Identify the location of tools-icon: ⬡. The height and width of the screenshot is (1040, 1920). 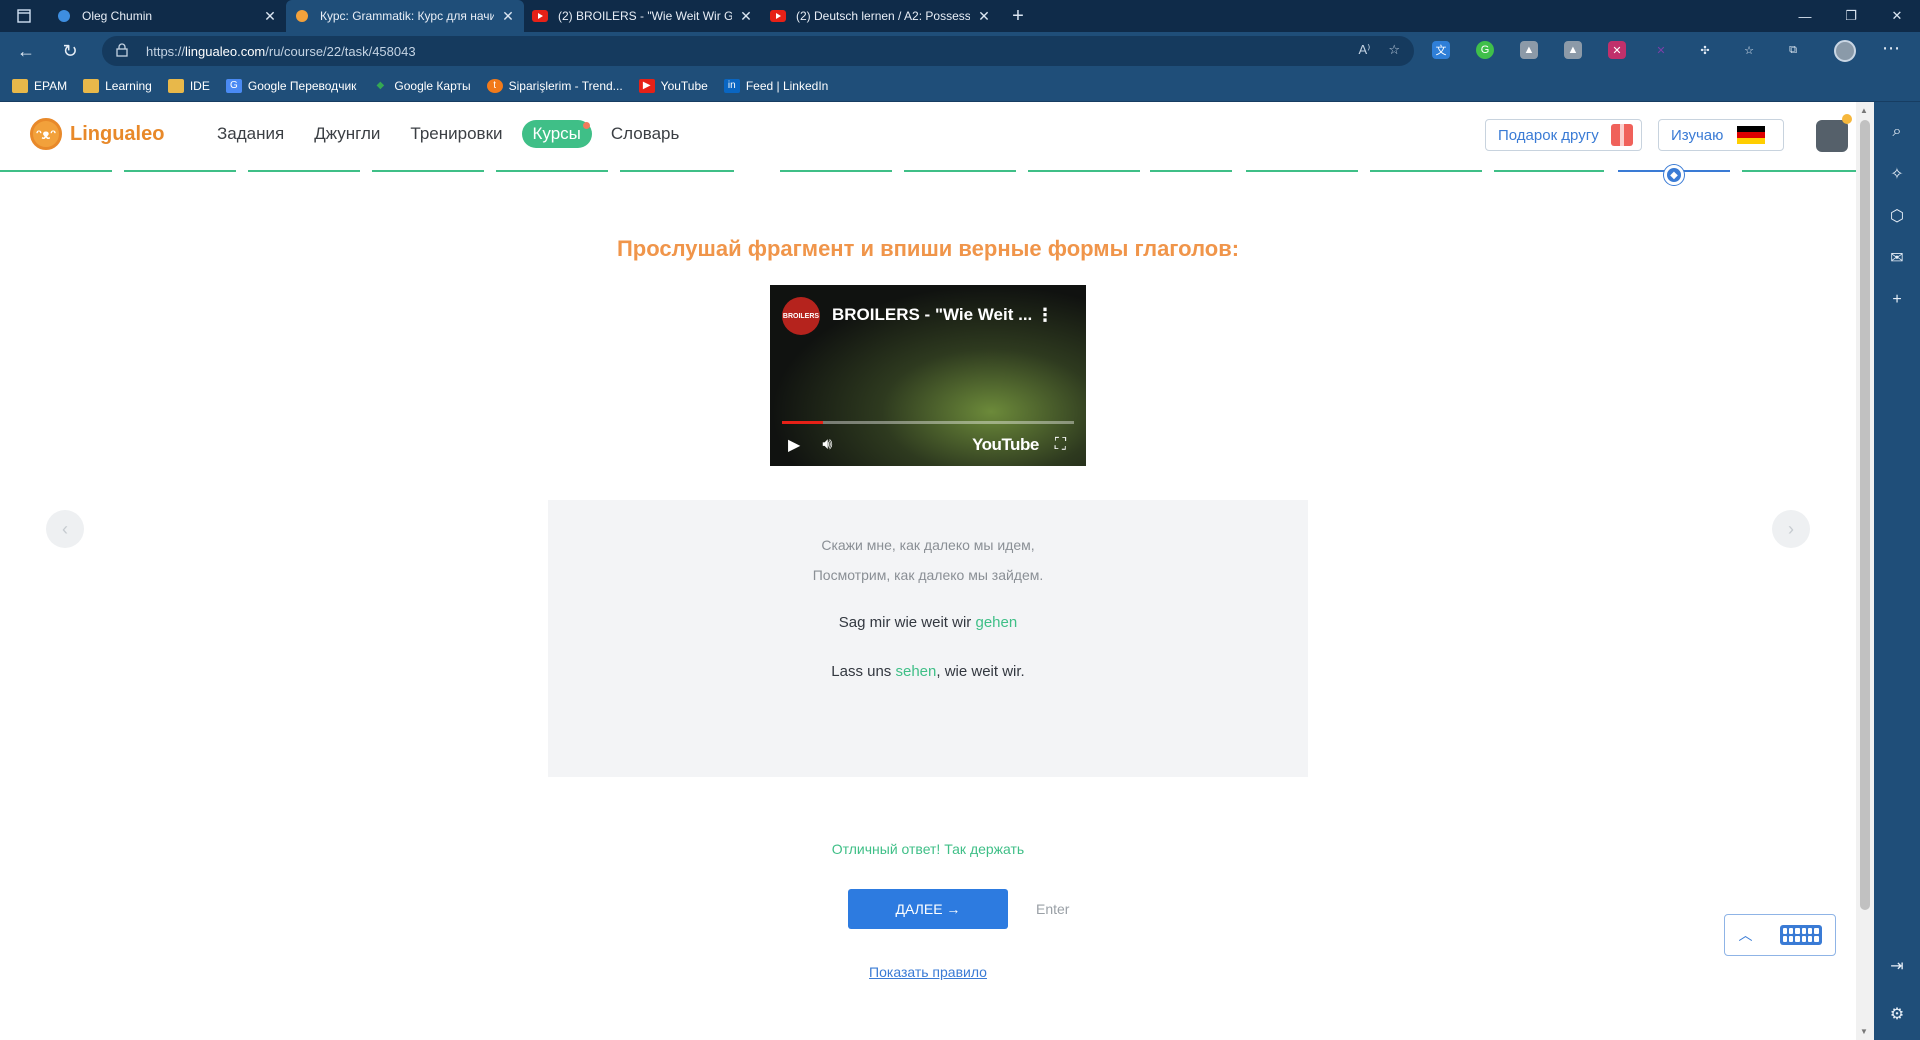
(1897, 216).